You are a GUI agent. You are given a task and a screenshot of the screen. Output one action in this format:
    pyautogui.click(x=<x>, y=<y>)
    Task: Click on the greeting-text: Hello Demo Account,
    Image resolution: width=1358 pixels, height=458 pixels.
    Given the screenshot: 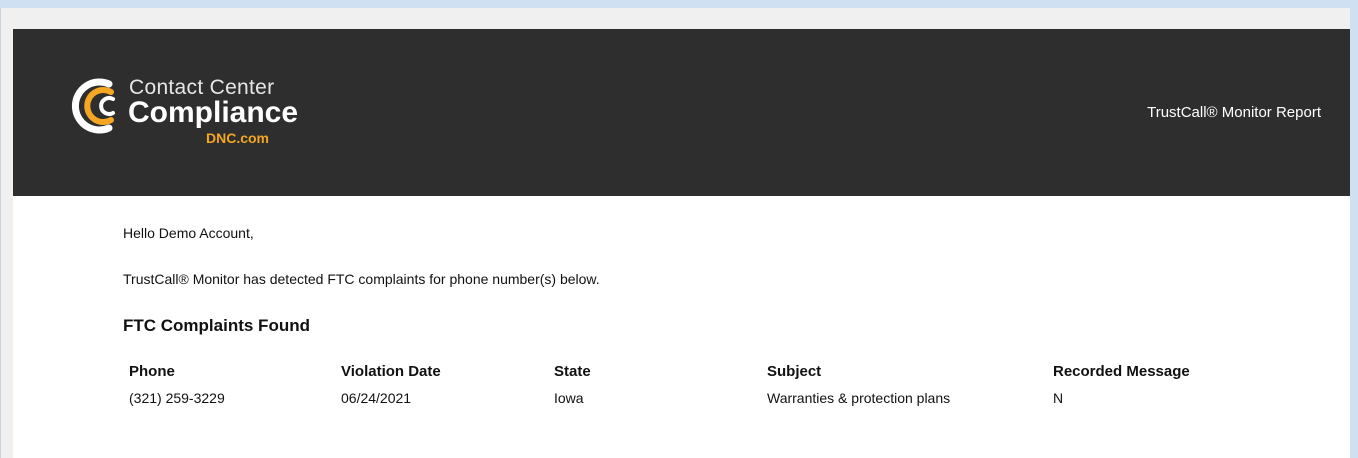 What is the action you would take?
    pyautogui.click(x=188, y=233)
    